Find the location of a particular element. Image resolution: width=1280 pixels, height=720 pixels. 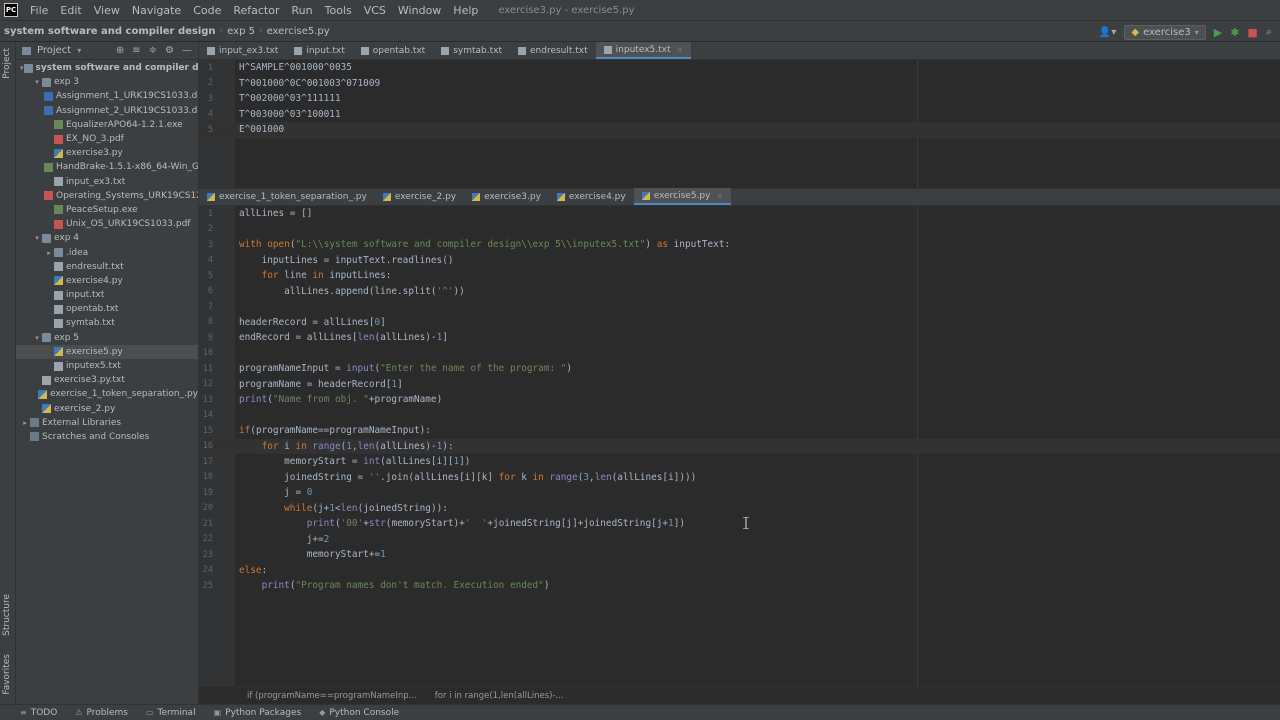

code-line: 5 E^001000 is located at coordinates (739, 130).